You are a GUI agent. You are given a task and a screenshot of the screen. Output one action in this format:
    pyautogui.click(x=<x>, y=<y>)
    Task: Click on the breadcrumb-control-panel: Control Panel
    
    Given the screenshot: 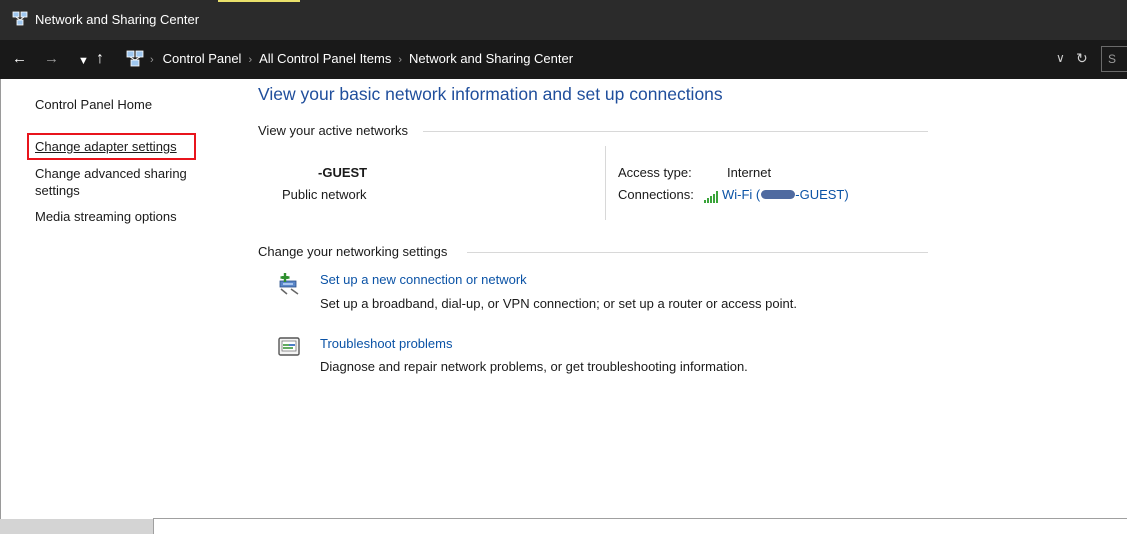 What is the action you would take?
    pyautogui.click(x=202, y=58)
    